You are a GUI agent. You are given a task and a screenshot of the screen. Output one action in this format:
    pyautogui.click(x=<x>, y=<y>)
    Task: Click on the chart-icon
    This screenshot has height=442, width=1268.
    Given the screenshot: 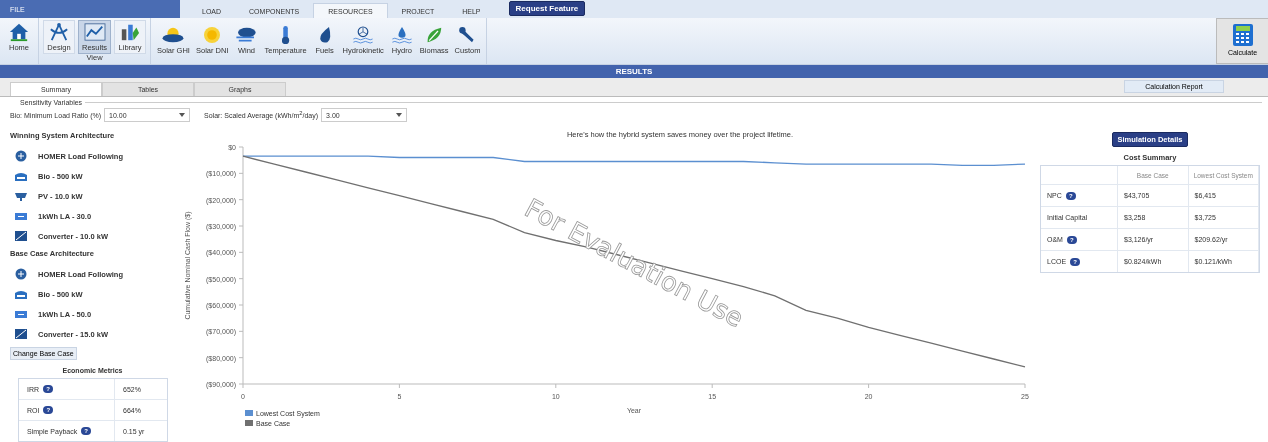 What is the action you would take?
    pyautogui.click(x=94, y=32)
    